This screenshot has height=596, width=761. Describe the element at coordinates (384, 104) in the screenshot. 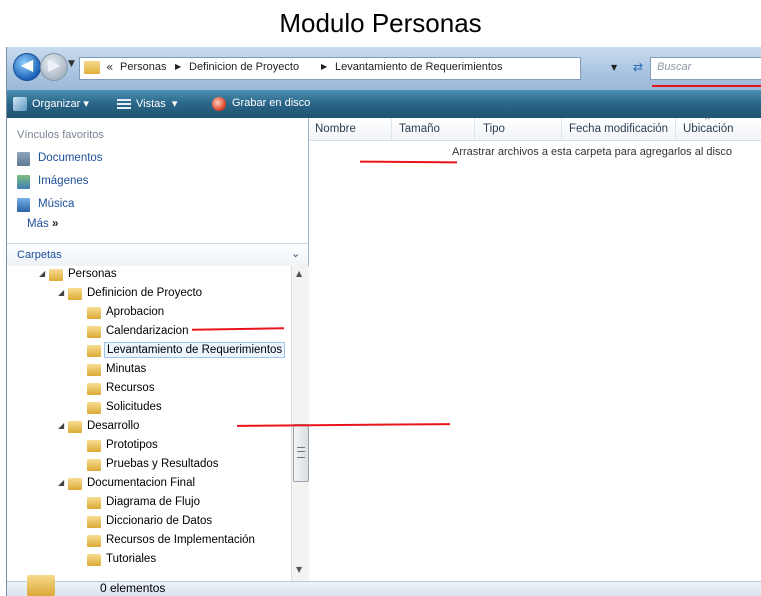

I see `command-toolbar: Organizar ▾ Vistas ▾ Grabar en disco` at that location.